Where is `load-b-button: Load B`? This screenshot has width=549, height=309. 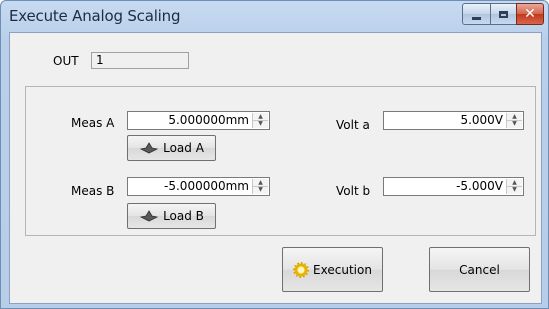
load-b-button: Load B is located at coordinates (171, 216).